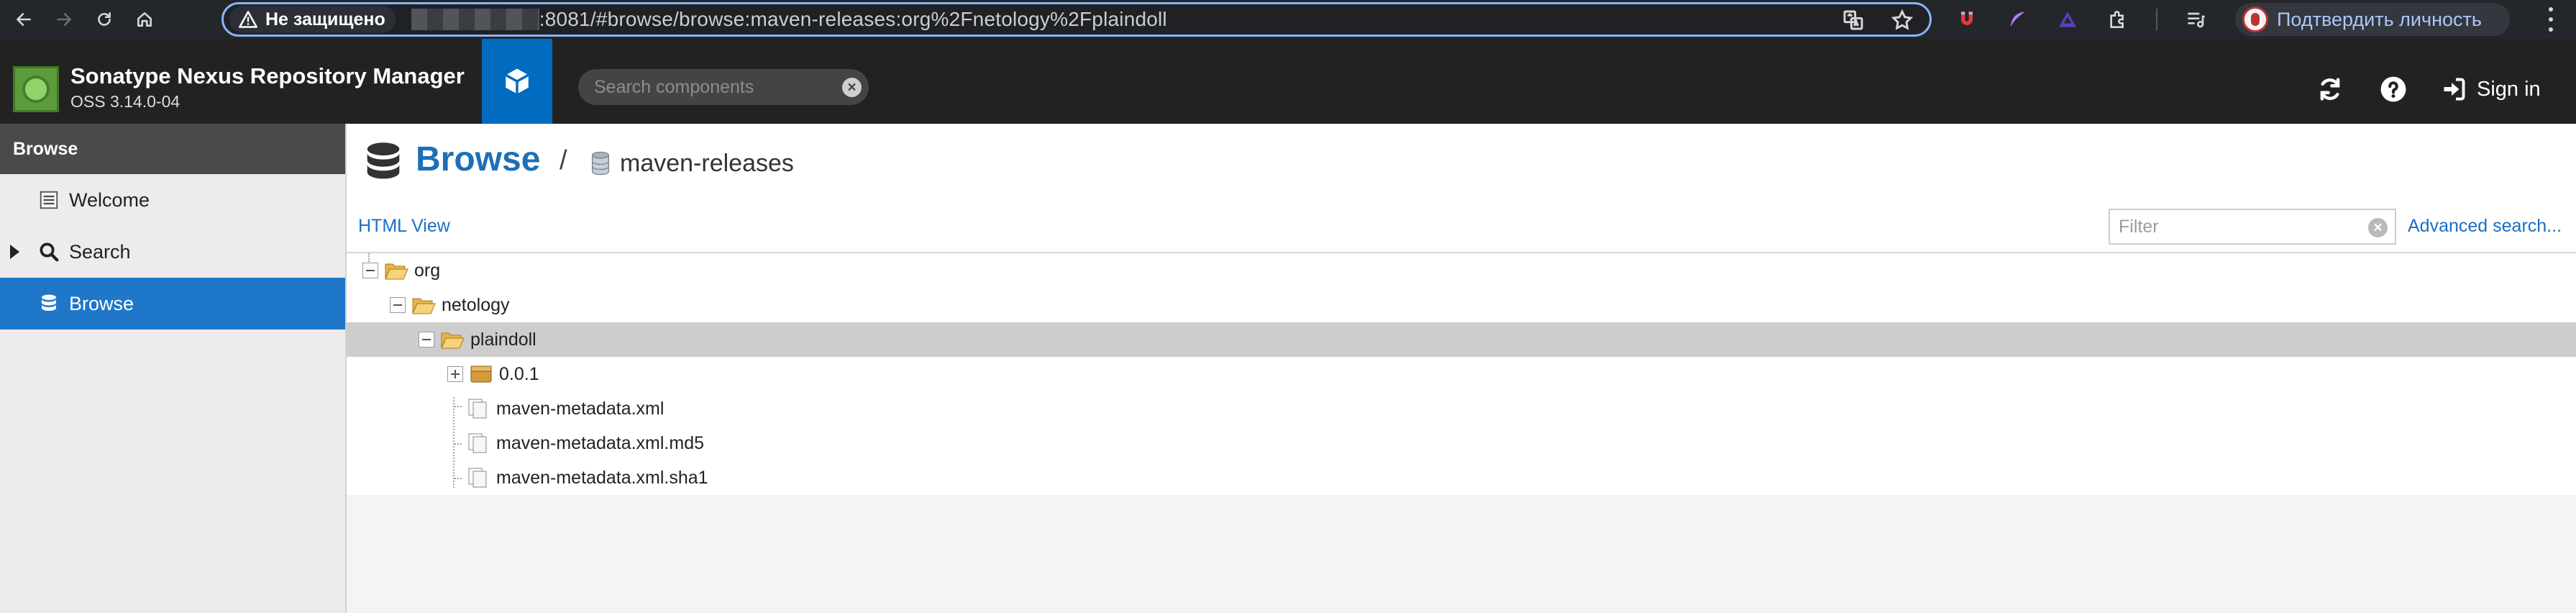 The image size is (2576, 613). Describe the element at coordinates (100, 251) in the screenshot. I see `sidebar-item-label: Search` at that location.